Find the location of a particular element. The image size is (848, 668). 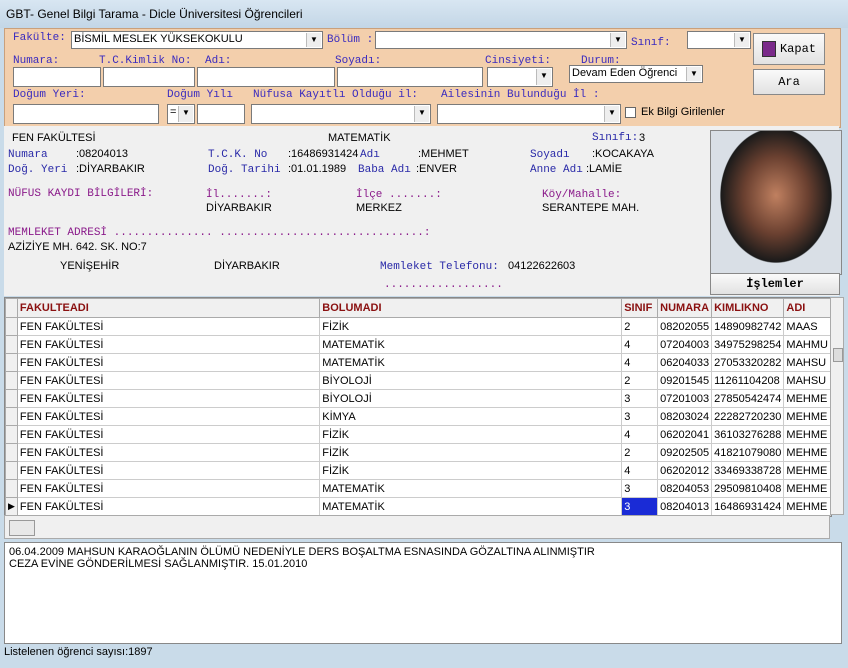

table-cell: 06202012 is located at coordinates (685, 470).